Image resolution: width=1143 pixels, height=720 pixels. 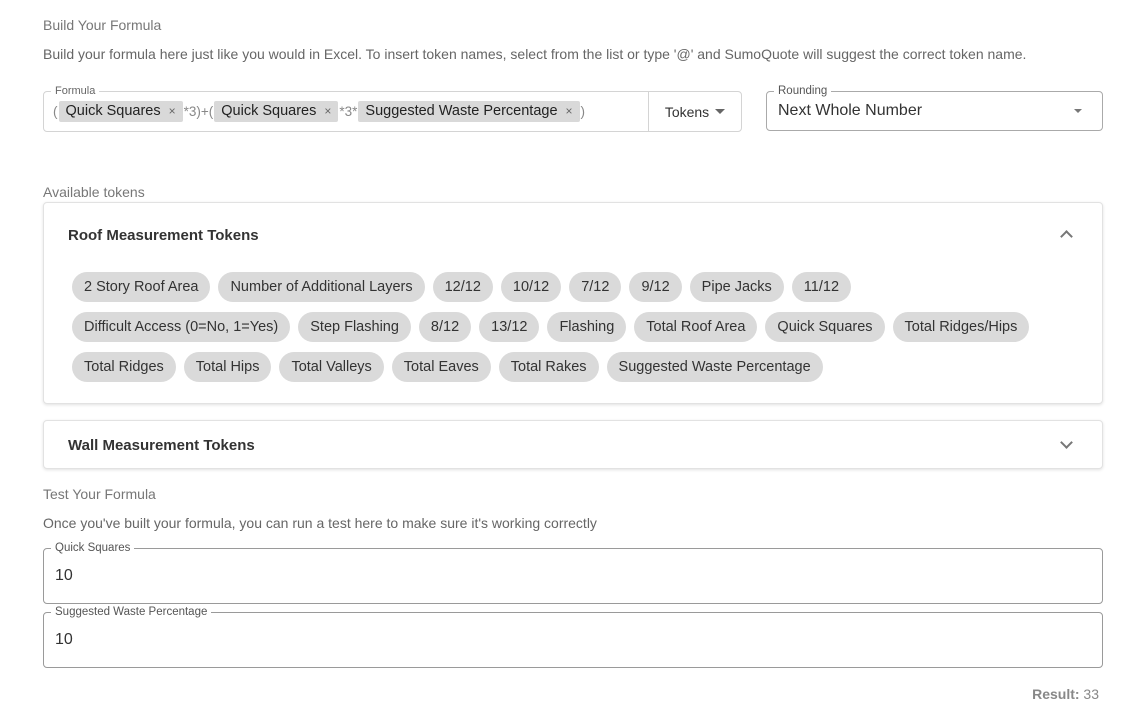 I want to click on wall-tokens-accordion: Wall Measurement Tokens, so click(x=573, y=444).